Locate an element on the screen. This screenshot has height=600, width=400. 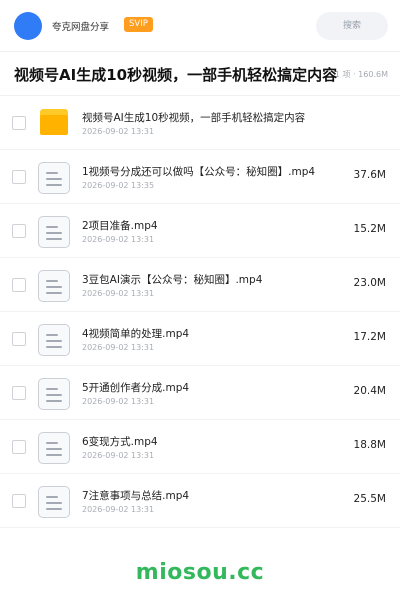
list-item-folder: 视频号AI生成10秒视频，一部手机轻松搞定内容 2026-09-02 13:31 is located at coordinates (200, 123).